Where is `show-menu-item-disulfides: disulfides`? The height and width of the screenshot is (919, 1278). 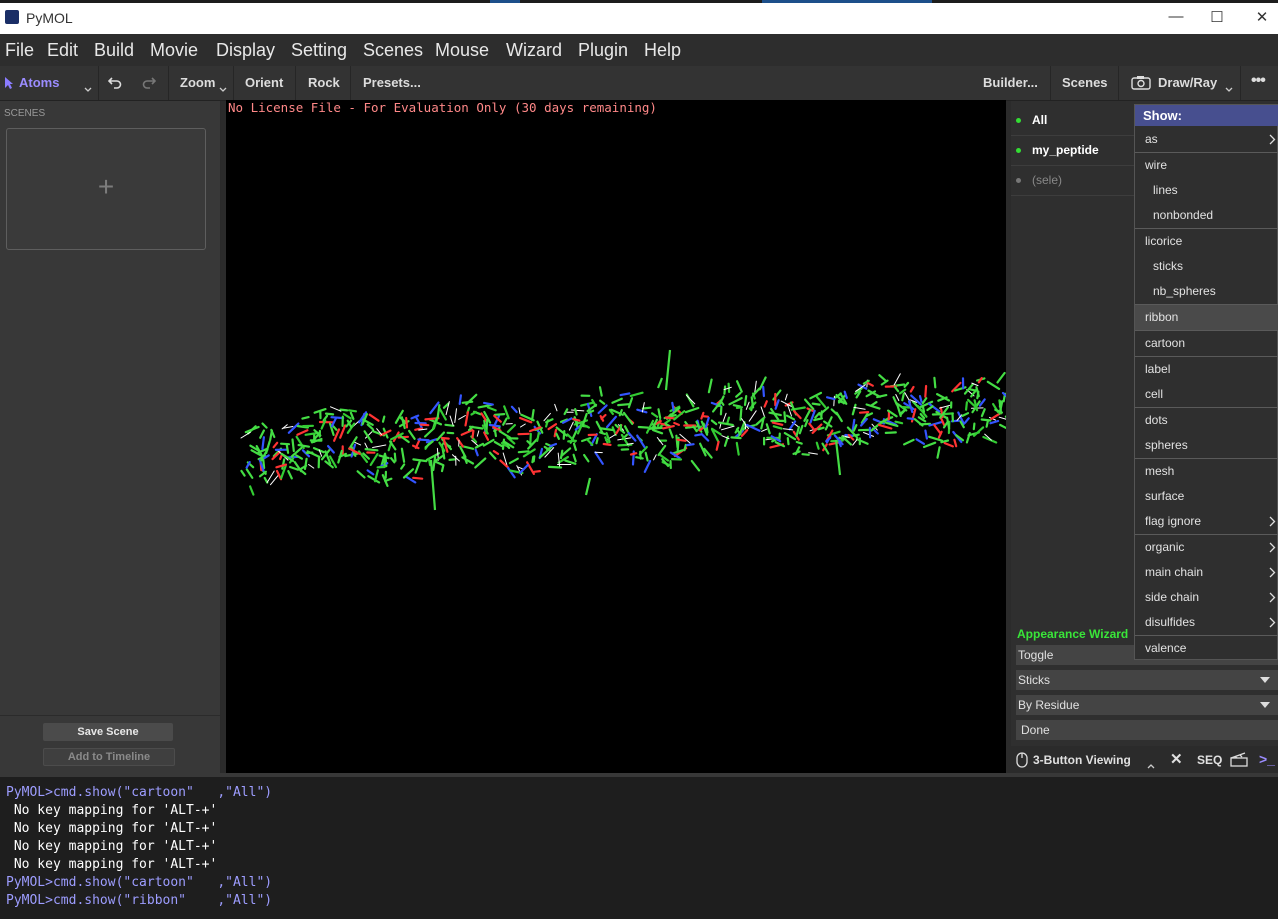 show-menu-item-disulfides: disulfides is located at coordinates (1206, 622).